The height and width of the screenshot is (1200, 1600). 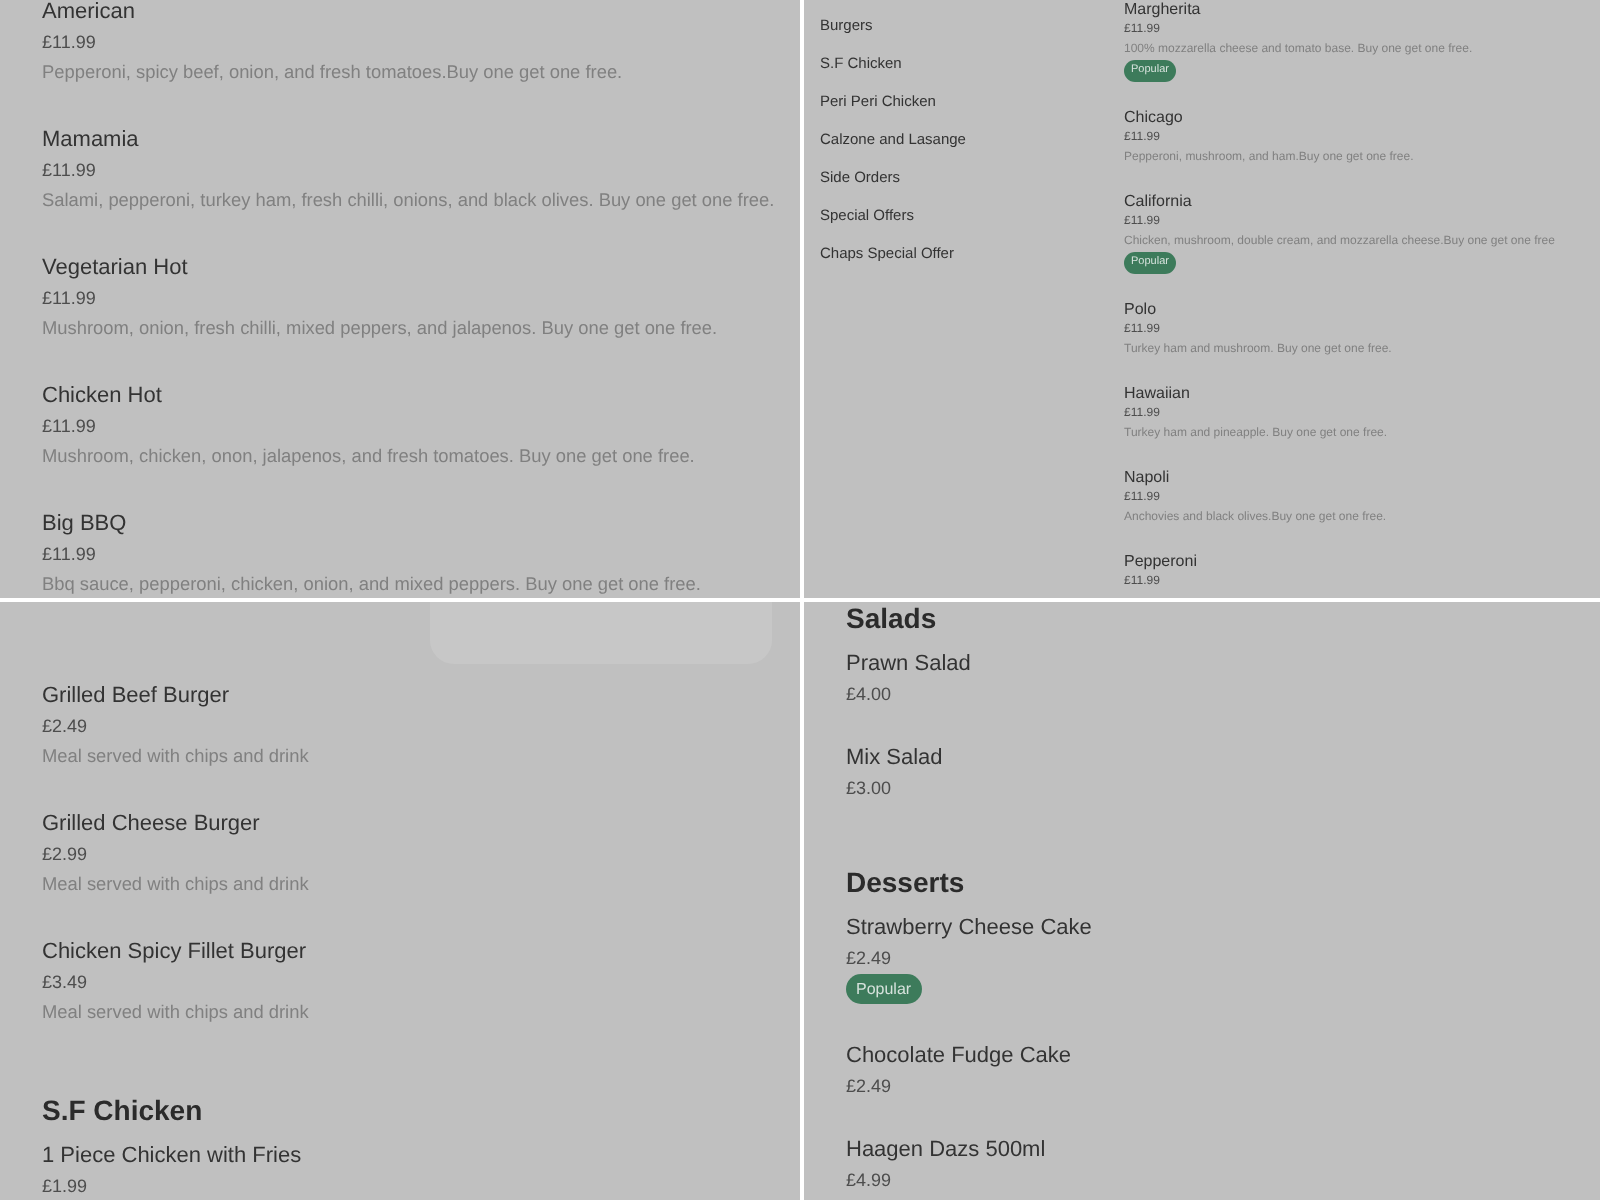 I want to click on item-name: Grilled Cheese Burger, so click(x=151, y=825).